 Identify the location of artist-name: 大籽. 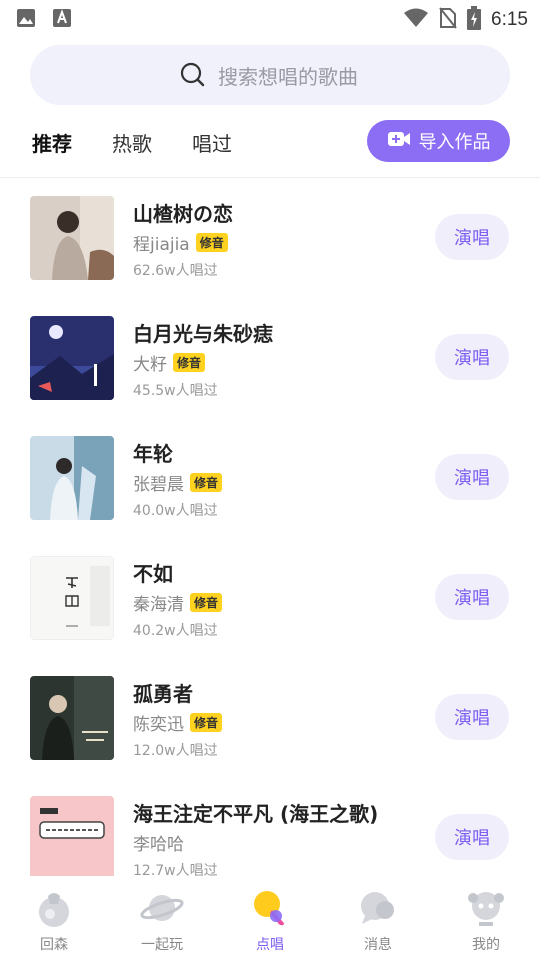
(150, 365).